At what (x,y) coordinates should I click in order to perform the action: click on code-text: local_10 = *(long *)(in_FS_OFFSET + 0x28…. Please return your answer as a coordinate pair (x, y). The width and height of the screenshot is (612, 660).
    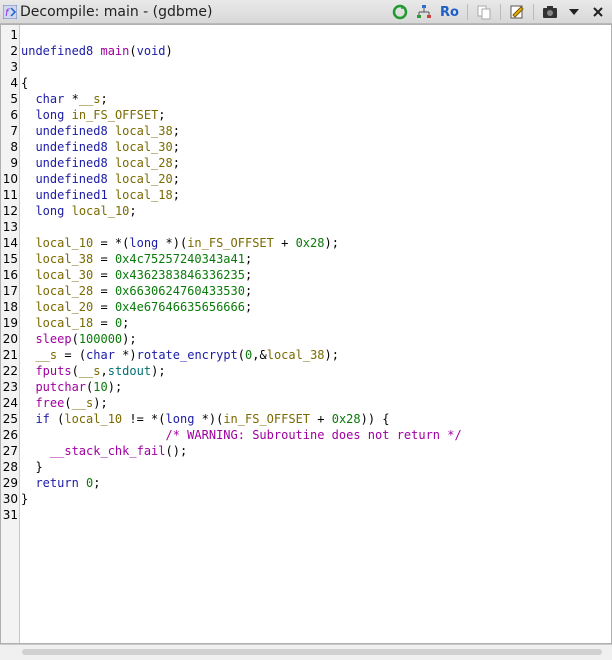
    Looking at the image, I should click on (179, 243).